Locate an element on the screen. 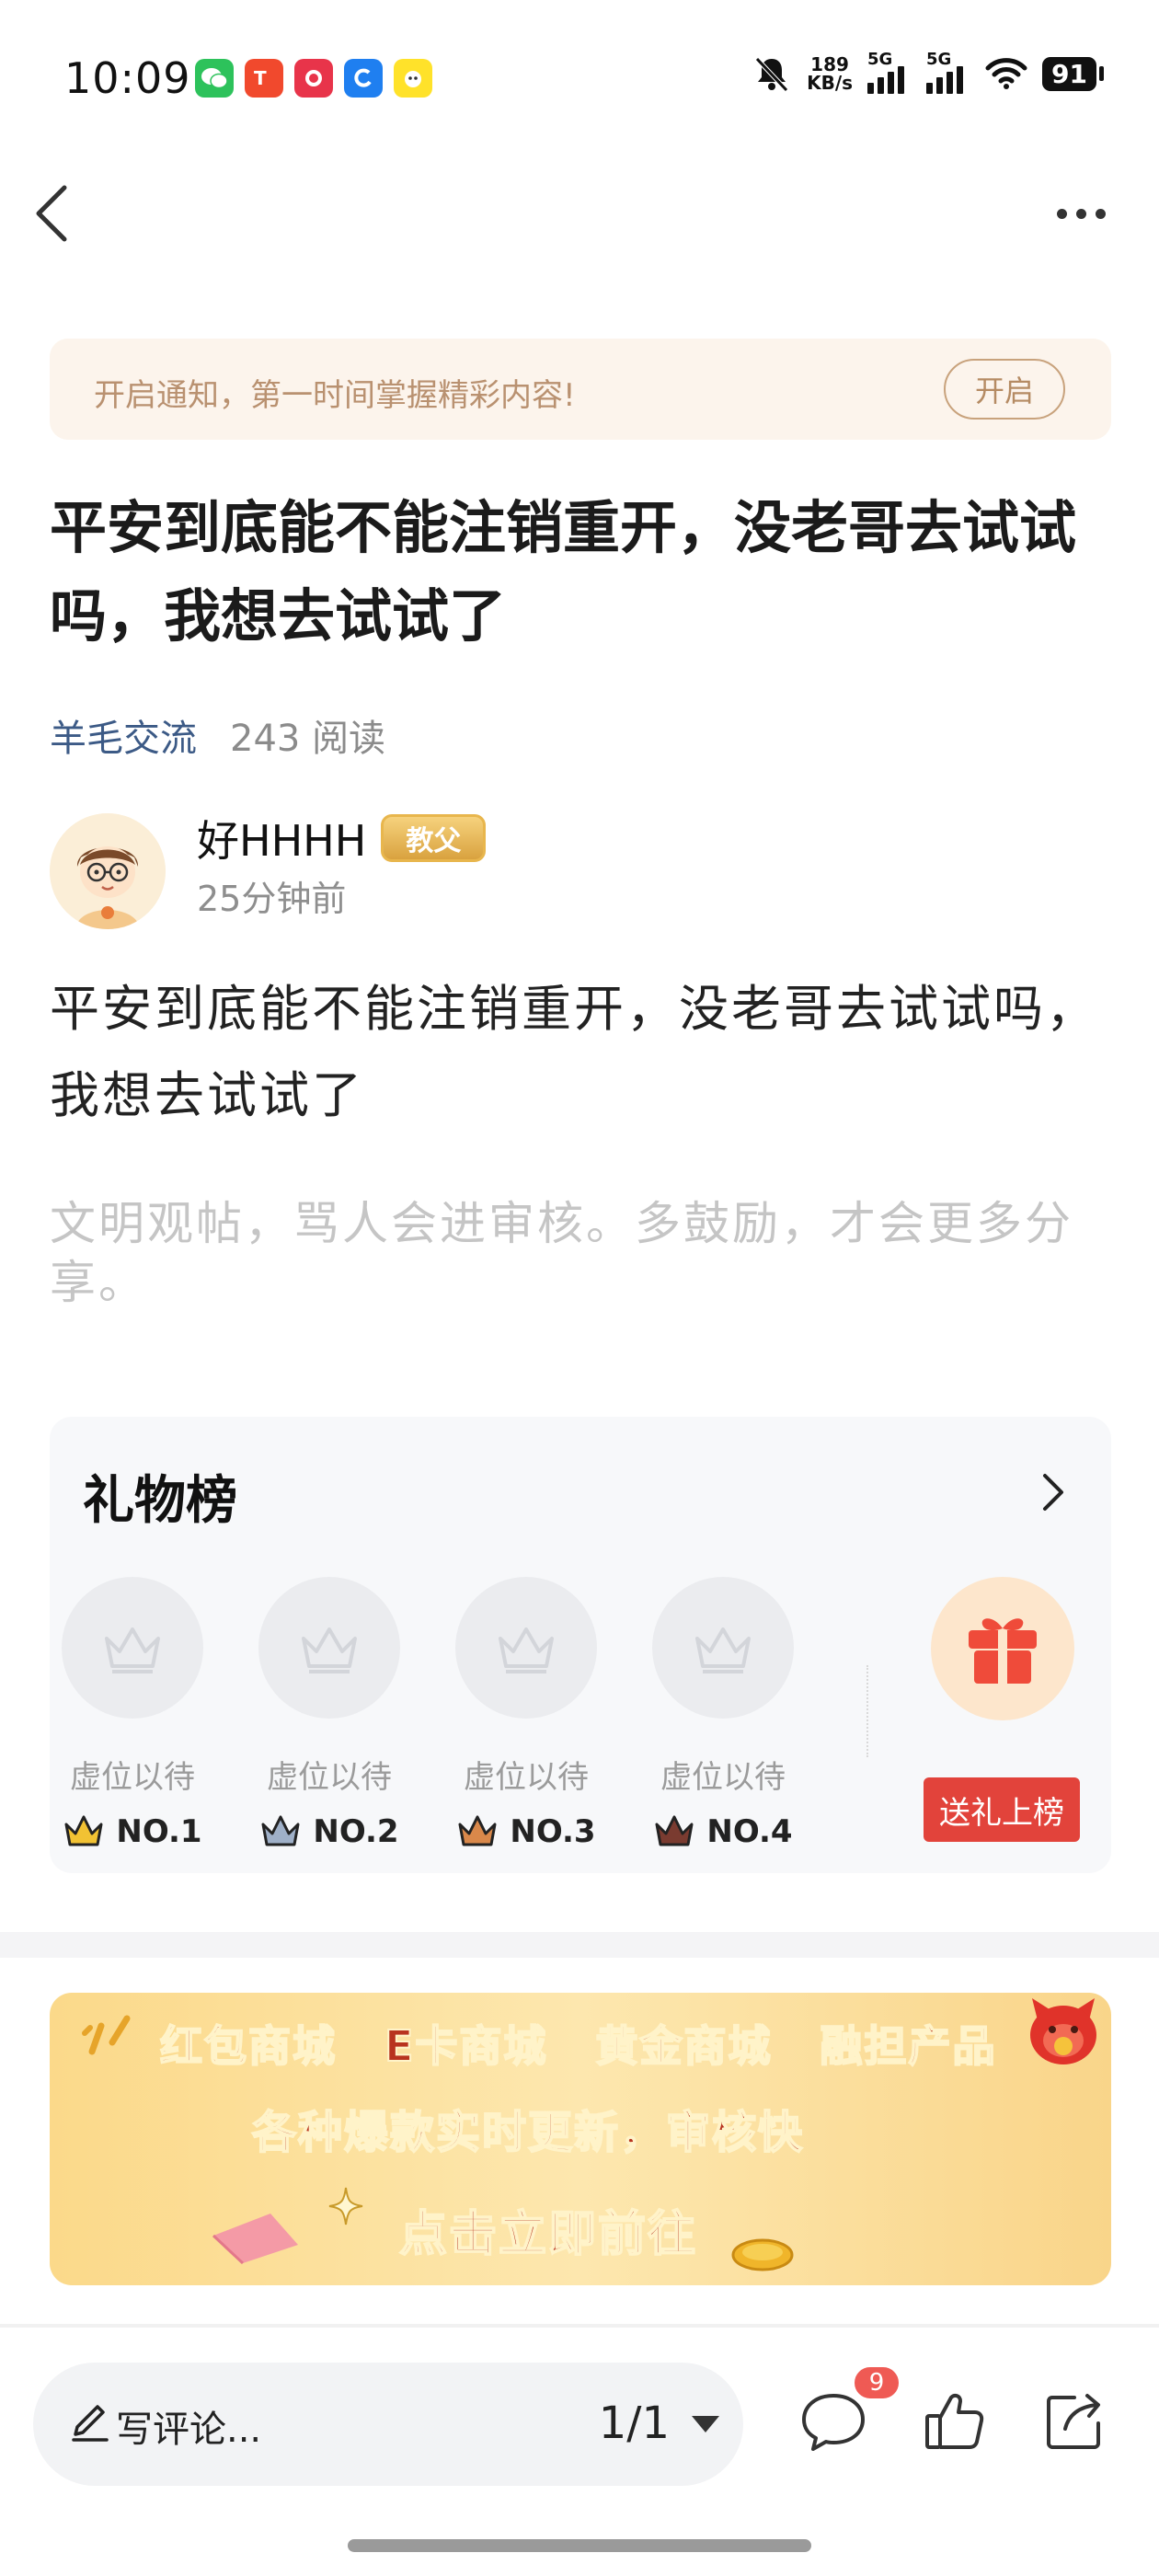  gold-coin-icon is located at coordinates (762, 2254).